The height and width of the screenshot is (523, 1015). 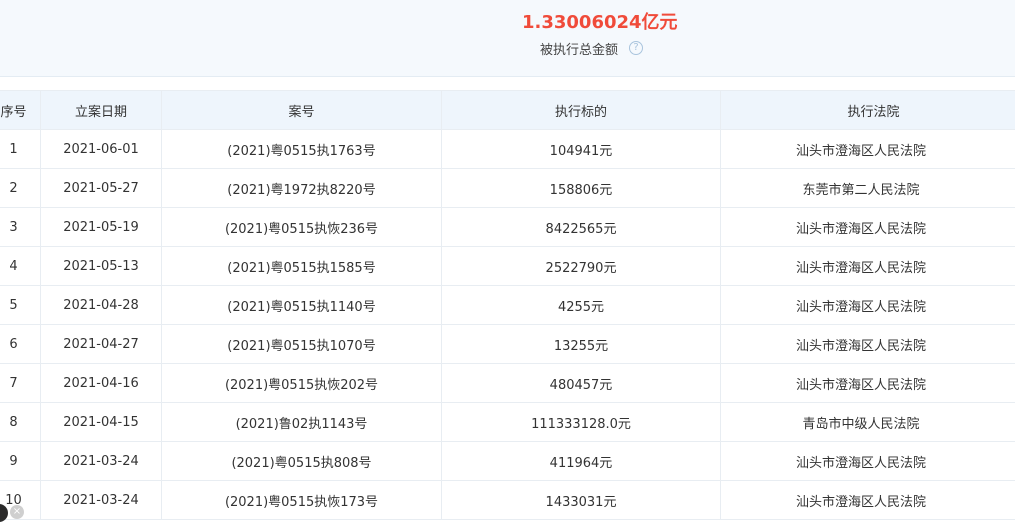 What do you see at coordinates (101, 266) in the screenshot?
I see `cell-filing-date: 2021-05-13` at bounding box center [101, 266].